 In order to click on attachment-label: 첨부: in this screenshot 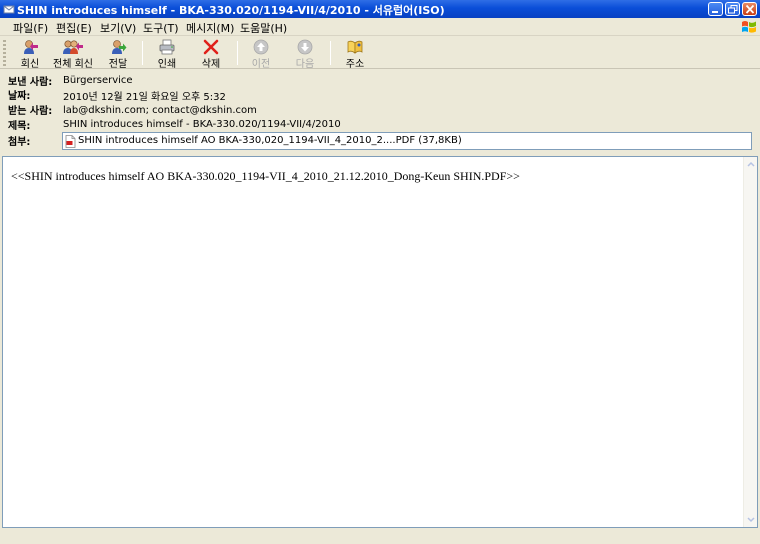, I will do `click(19, 142)`.